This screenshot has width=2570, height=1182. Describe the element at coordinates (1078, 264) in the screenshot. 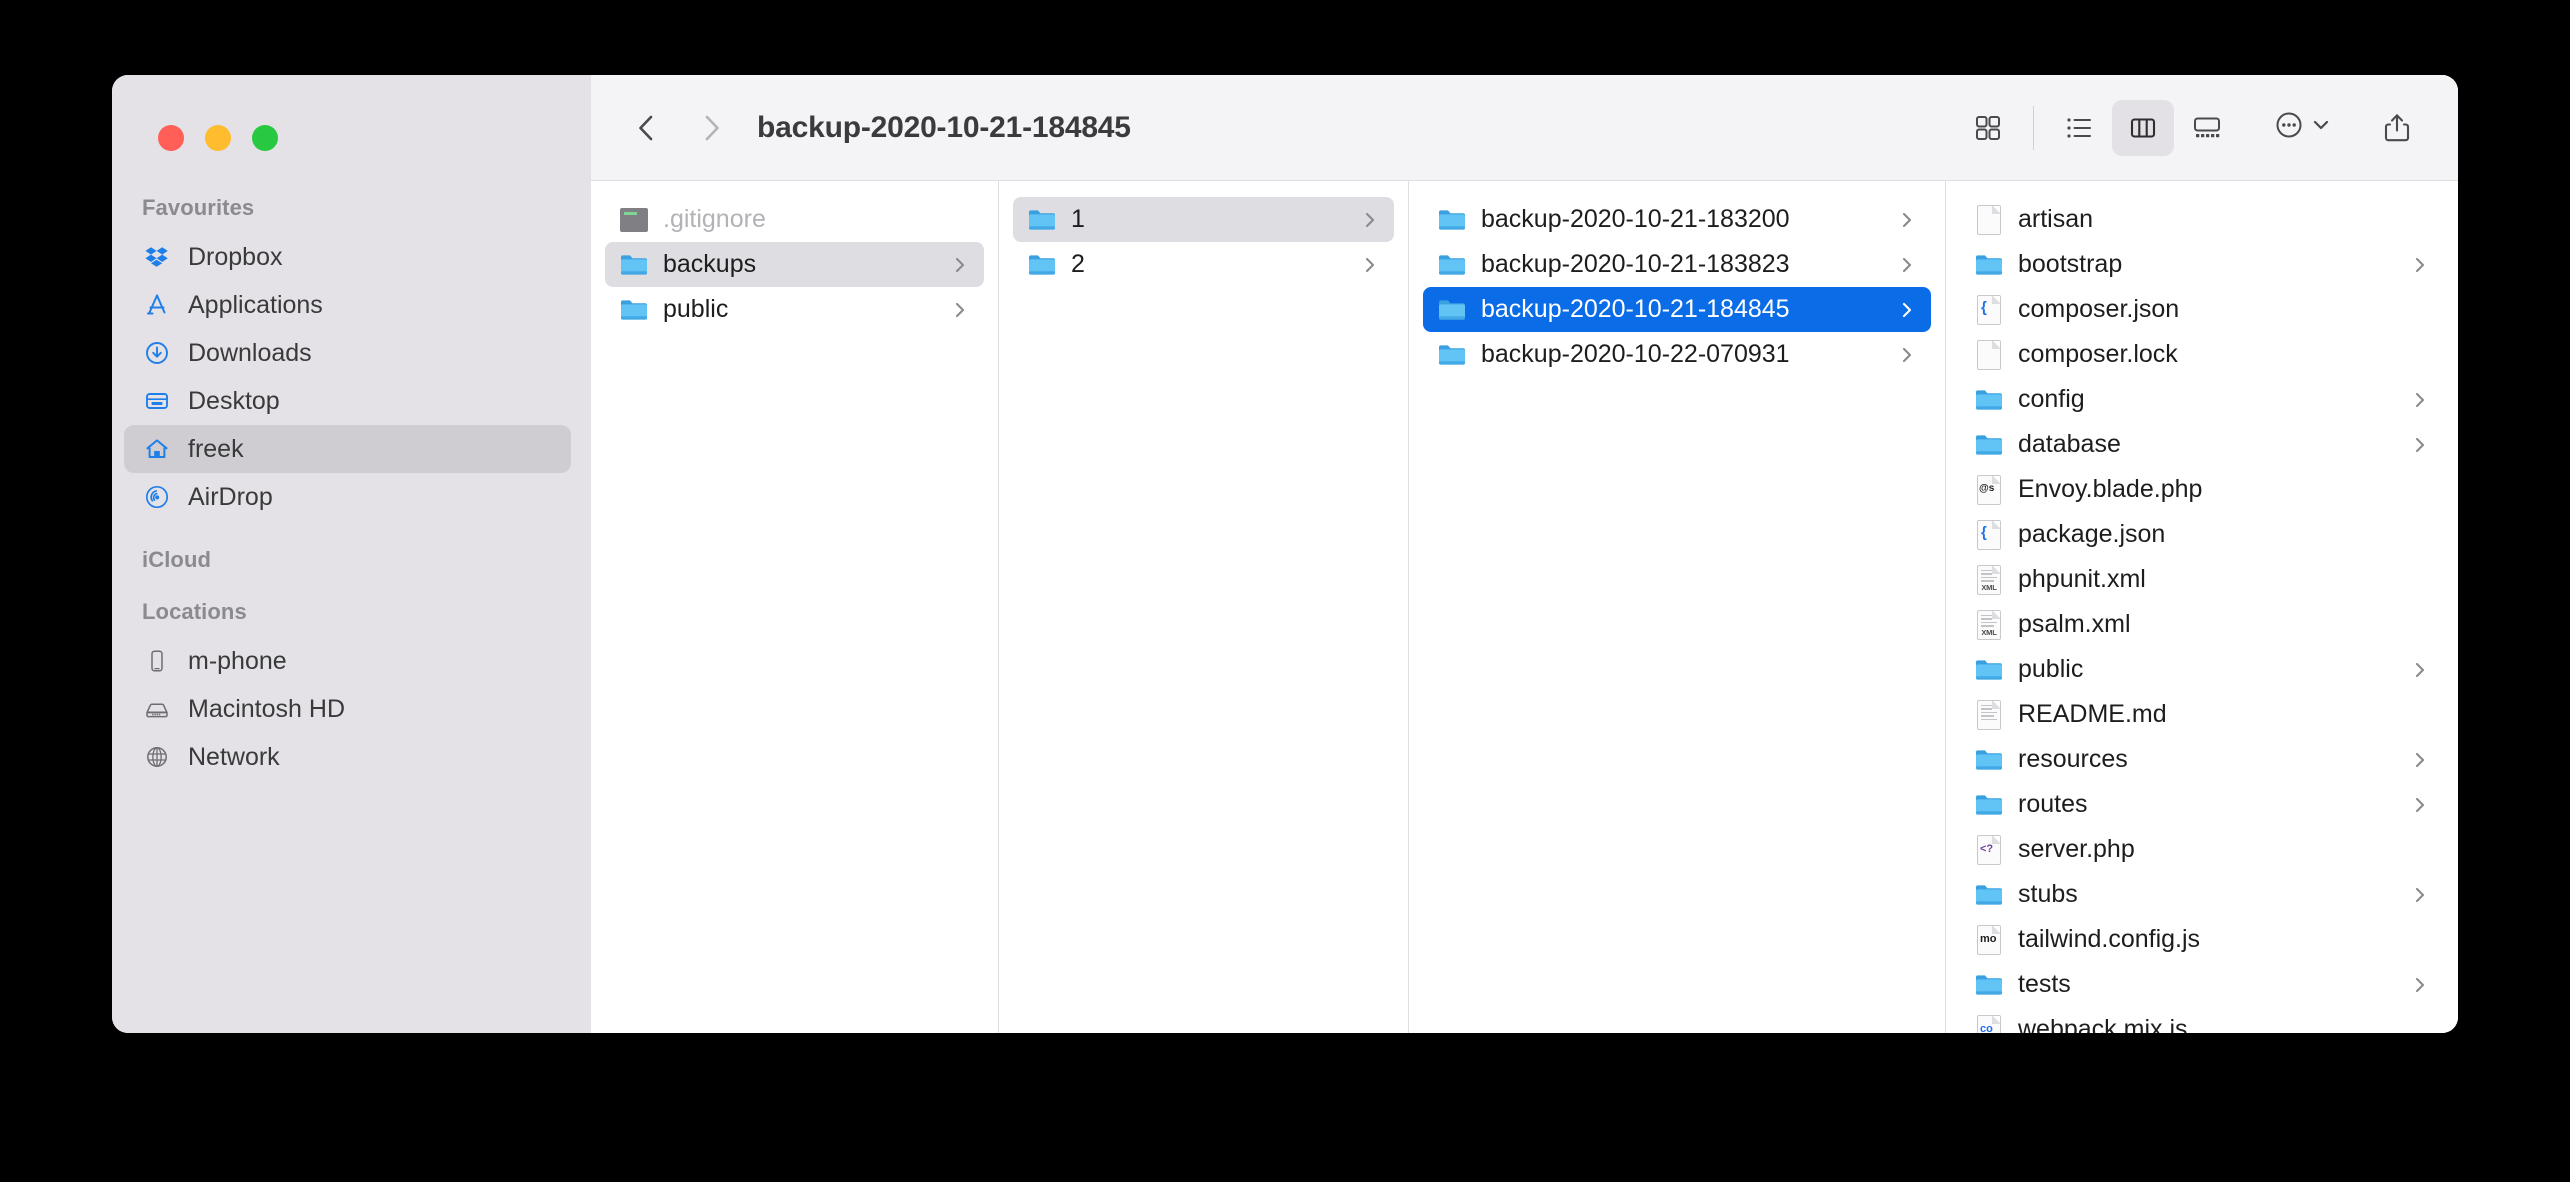

I see `file-name: 2` at that location.